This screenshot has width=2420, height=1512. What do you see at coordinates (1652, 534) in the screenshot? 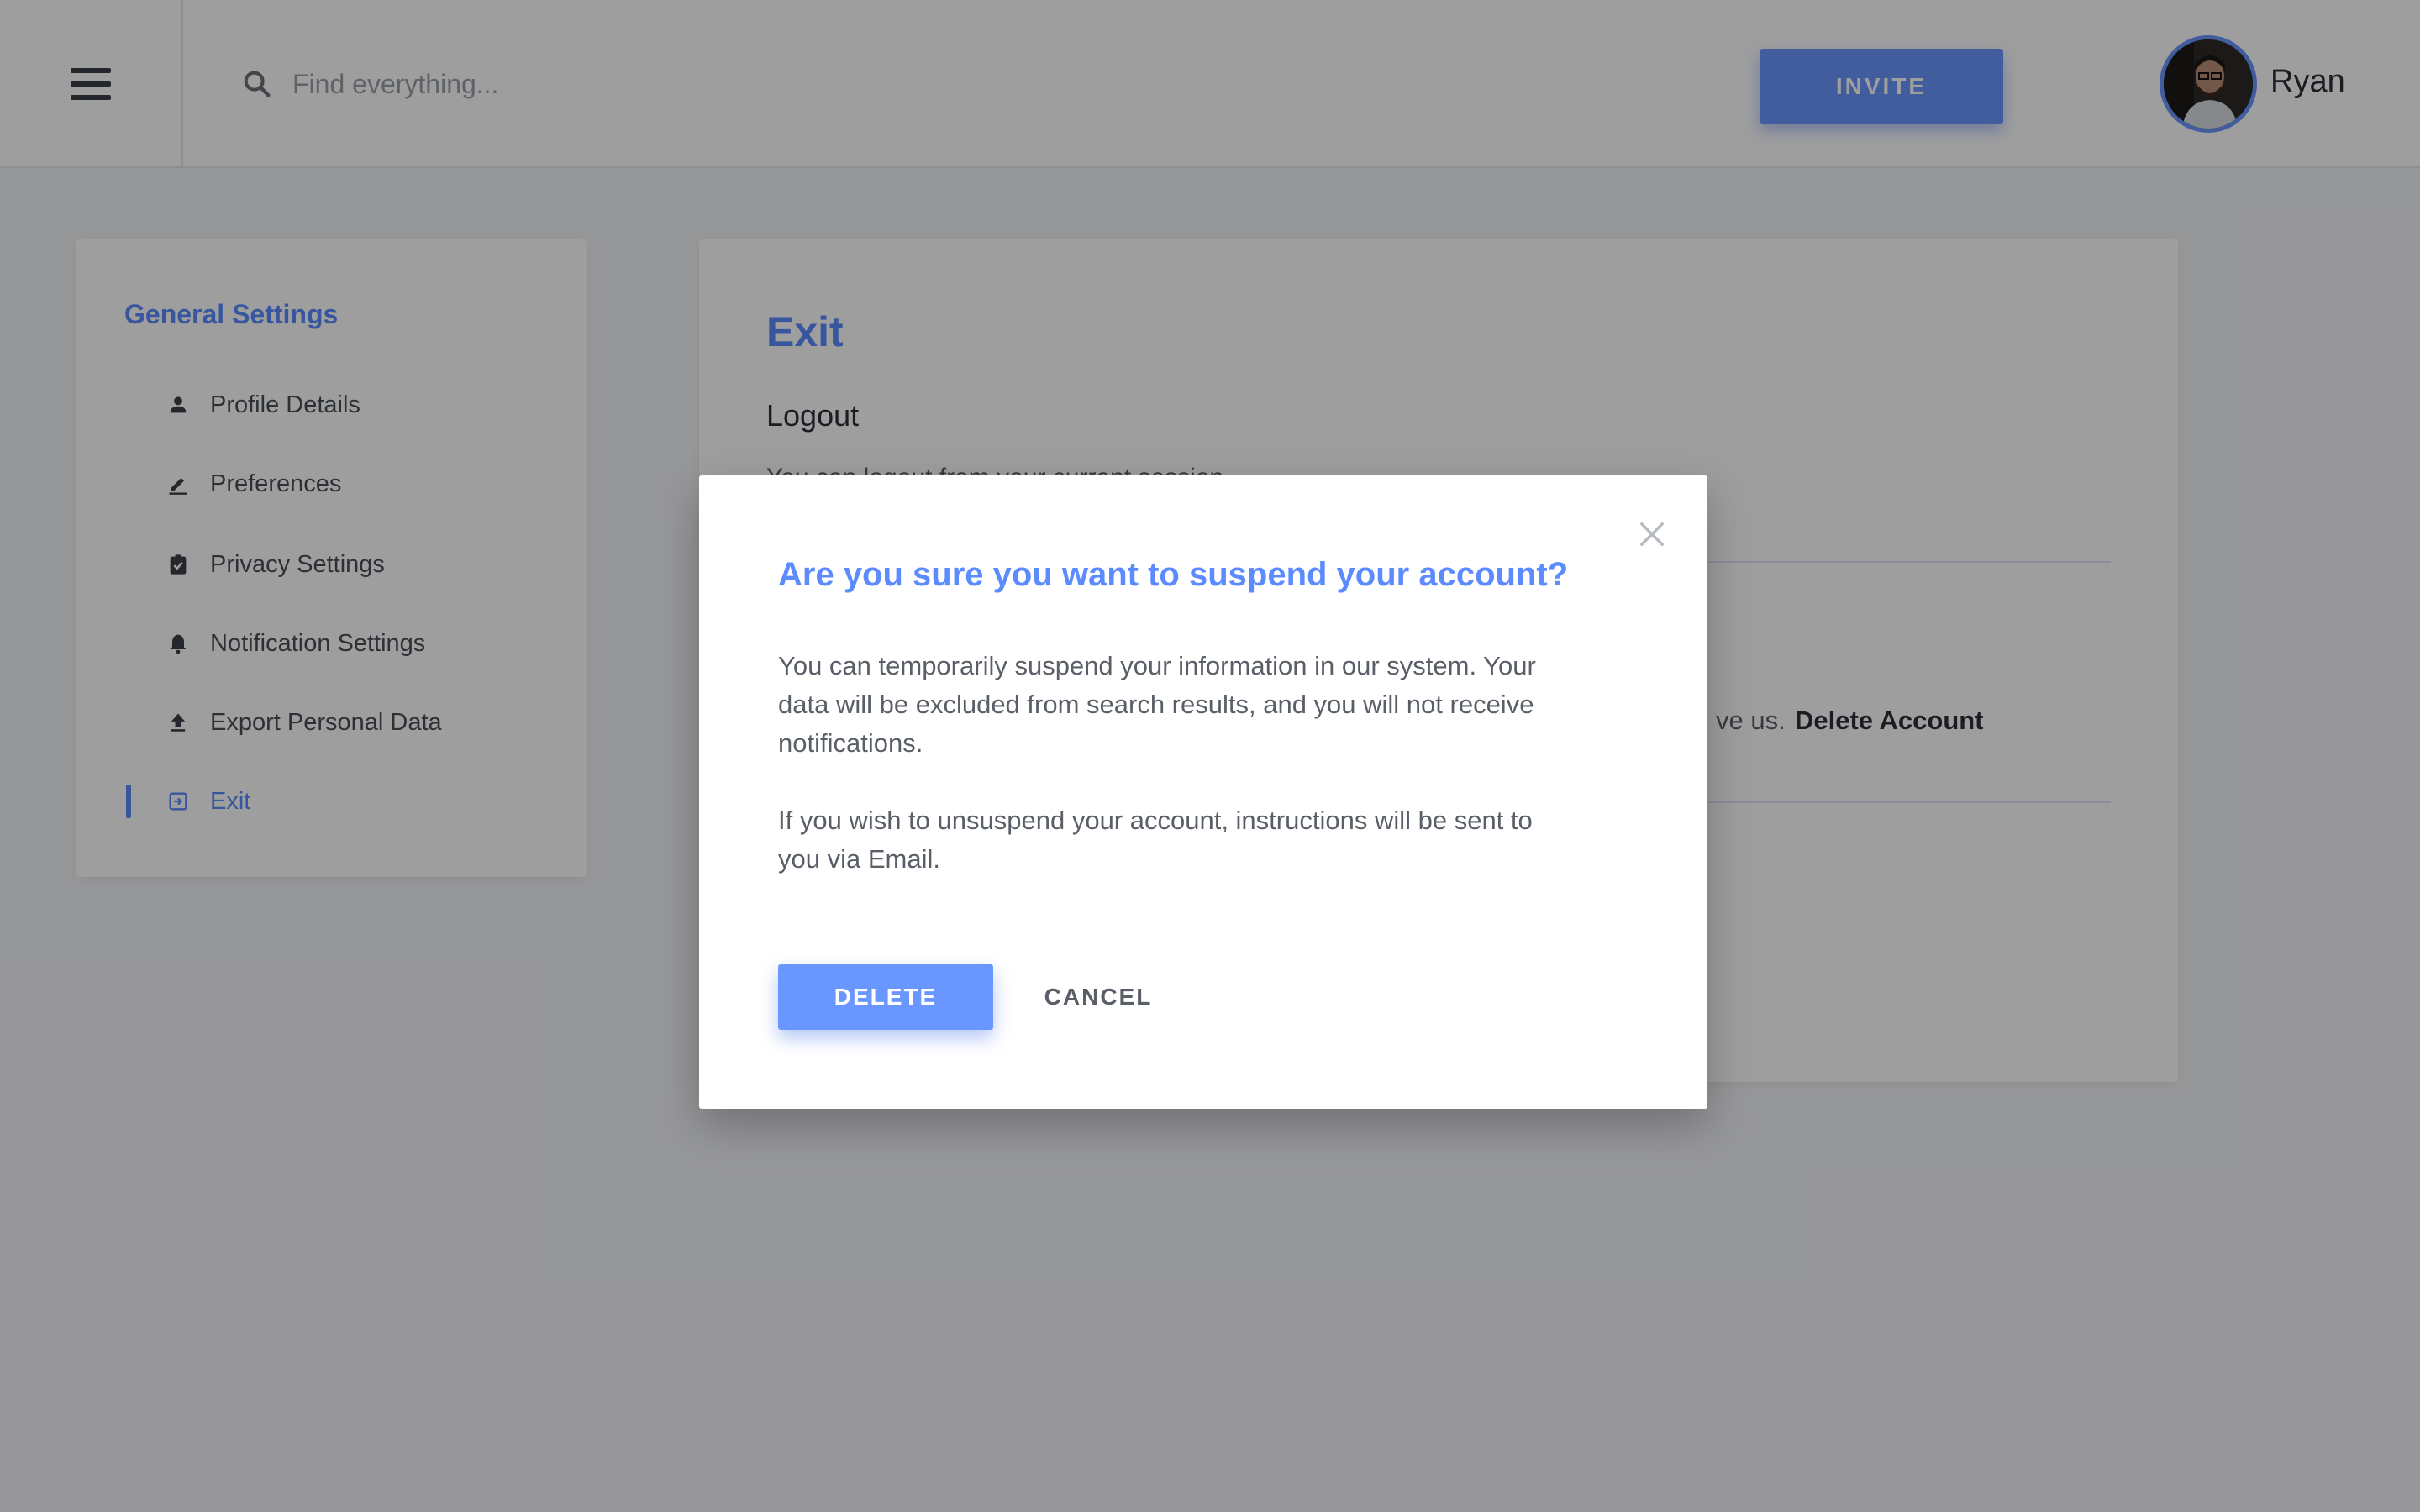
I see `close-icon` at bounding box center [1652, 534].